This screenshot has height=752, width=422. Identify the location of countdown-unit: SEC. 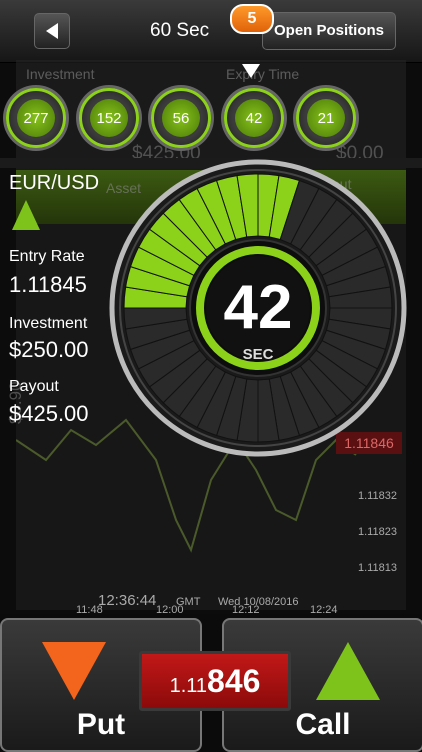
(258, 354).